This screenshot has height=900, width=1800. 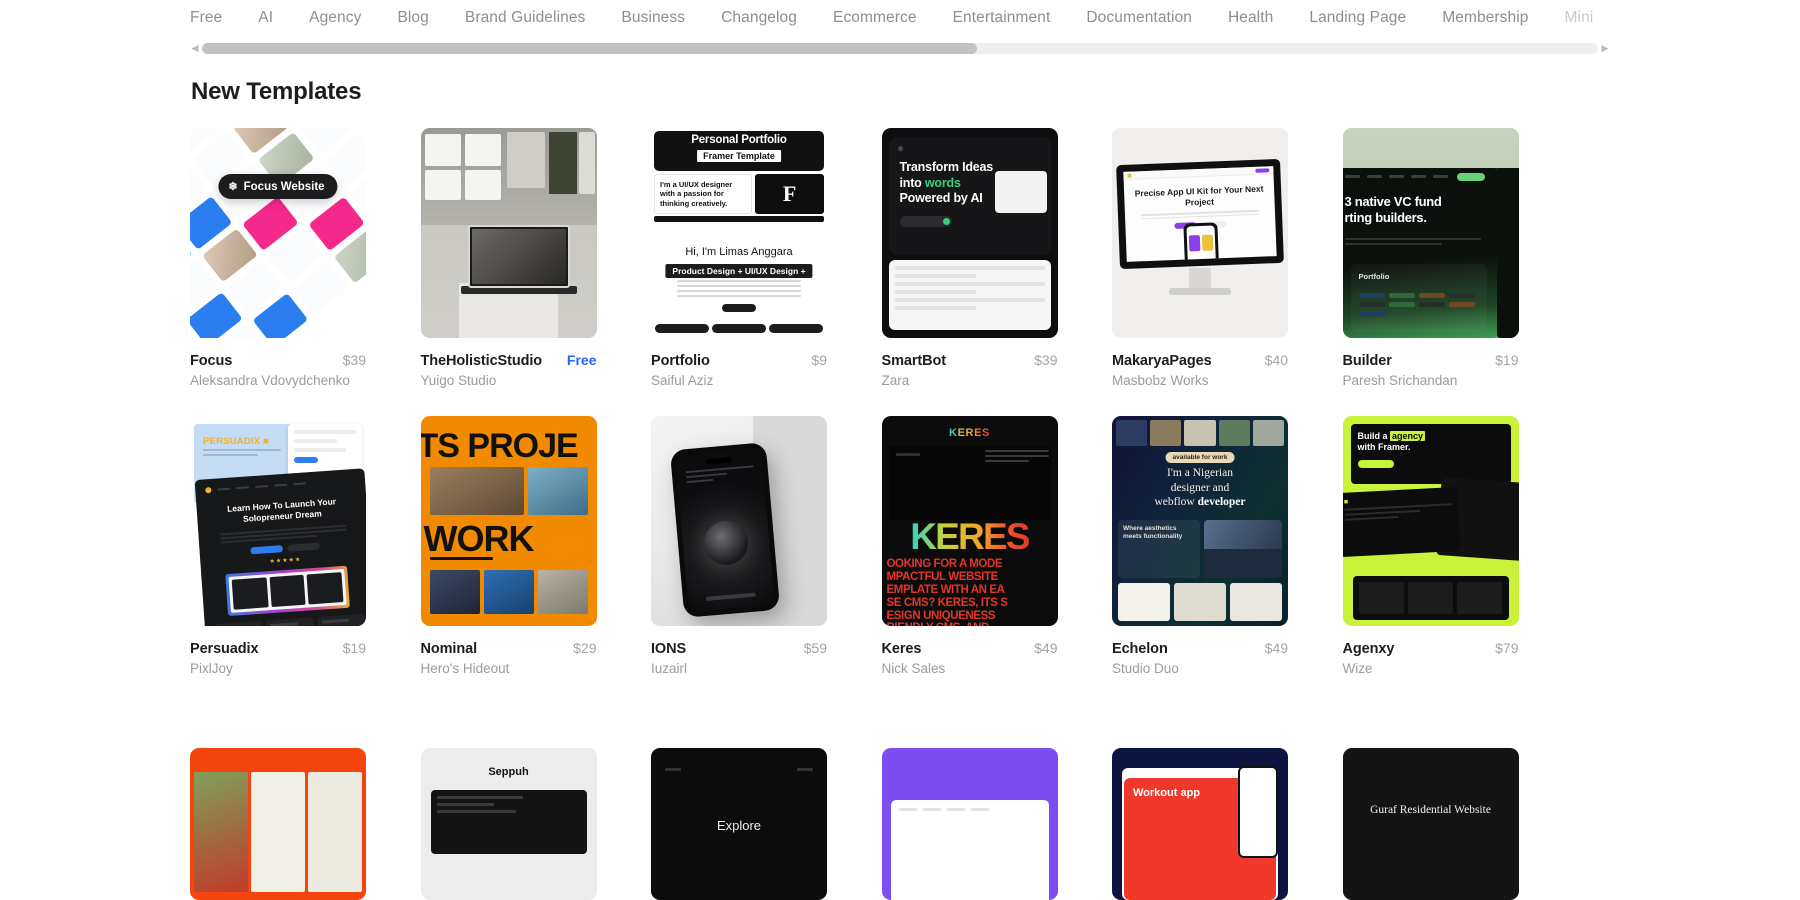 What do you see at coordinates (739, 252) in the screenshot?
I see `portfolio-mid-text: Hi, I'm Limas Anggara` at bounding box center [739, 252].